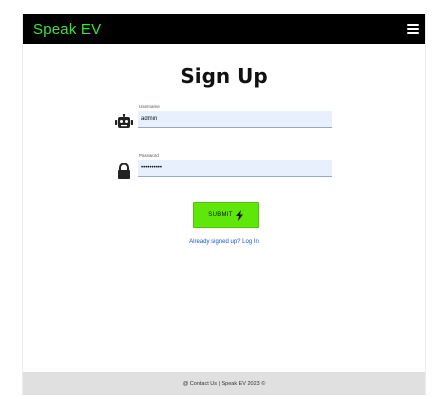  I want to click on brand-logo-link: Speak EV, so click(67, 29).